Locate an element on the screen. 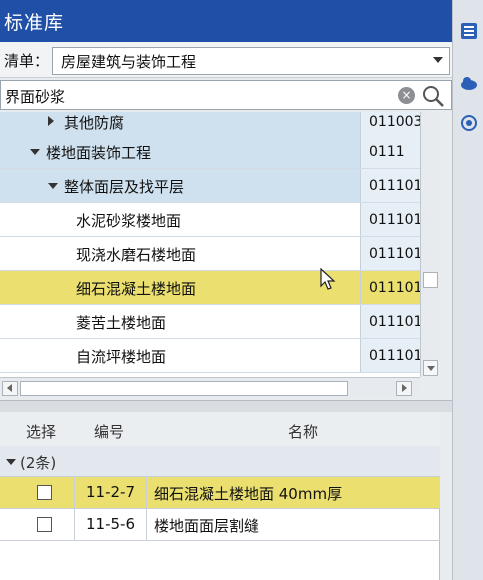  panel-title: 标准库 is located at coordinates (34, 23).